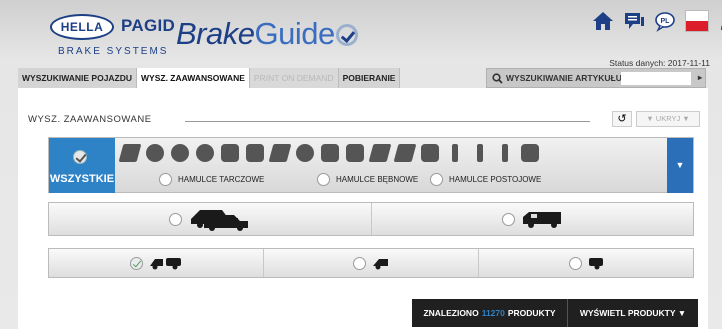  I want to click on result-count: ZNALEZIONO 11270 PRODUKTY, so click(489, 313).